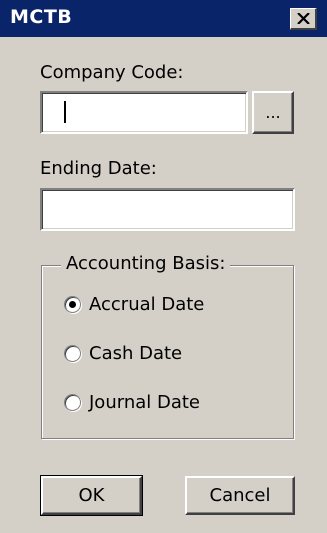 The height and width of the screenshot is (533, 327). What do you see at coordinates (167, 209) in the screenshot?
I see `ending-date-input` at bounding box center [167, 209].